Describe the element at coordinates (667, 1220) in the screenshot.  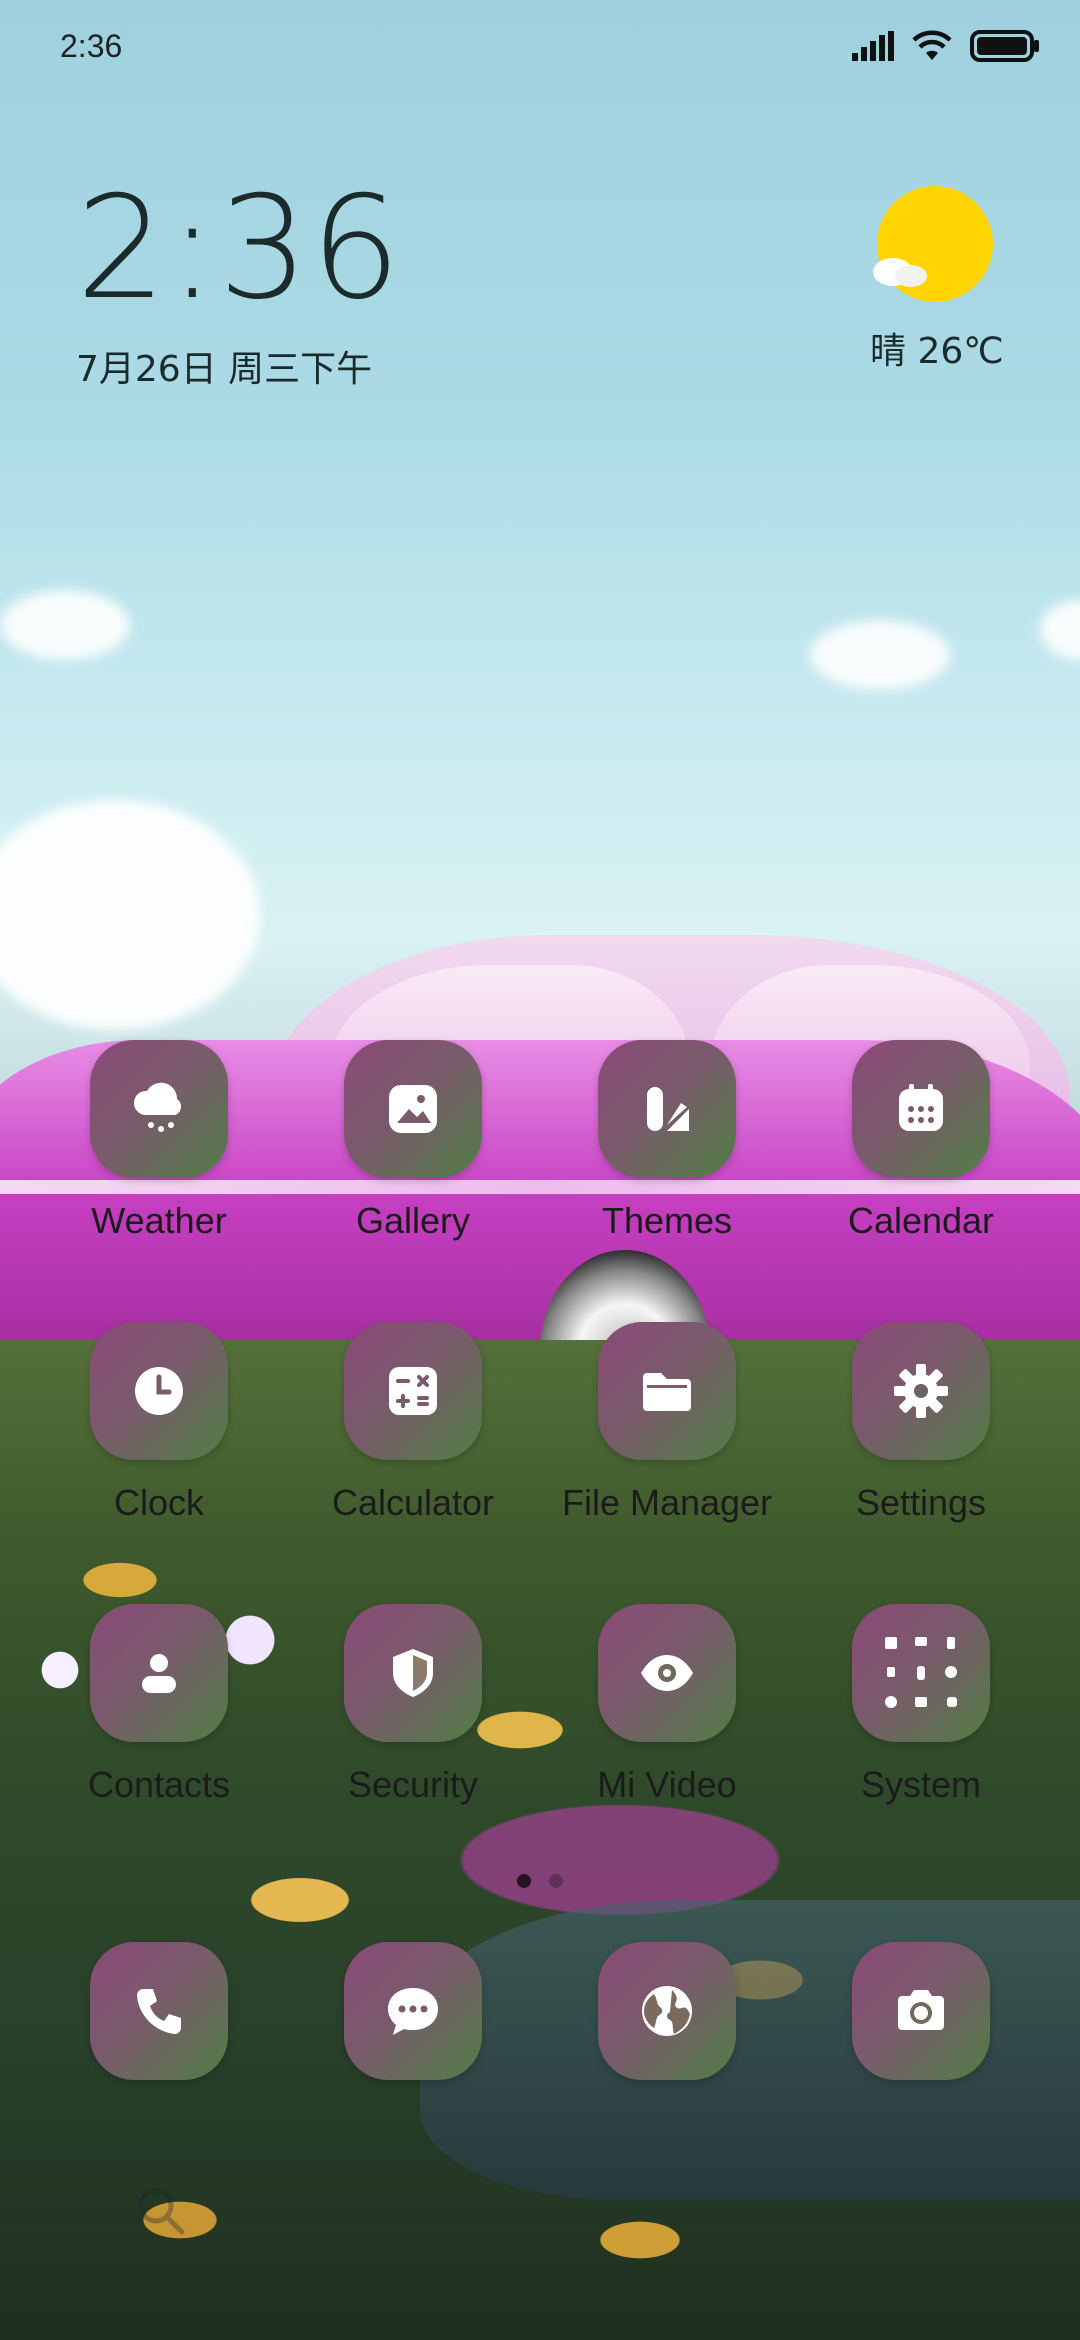
I see `app-label: Themes` at that location.